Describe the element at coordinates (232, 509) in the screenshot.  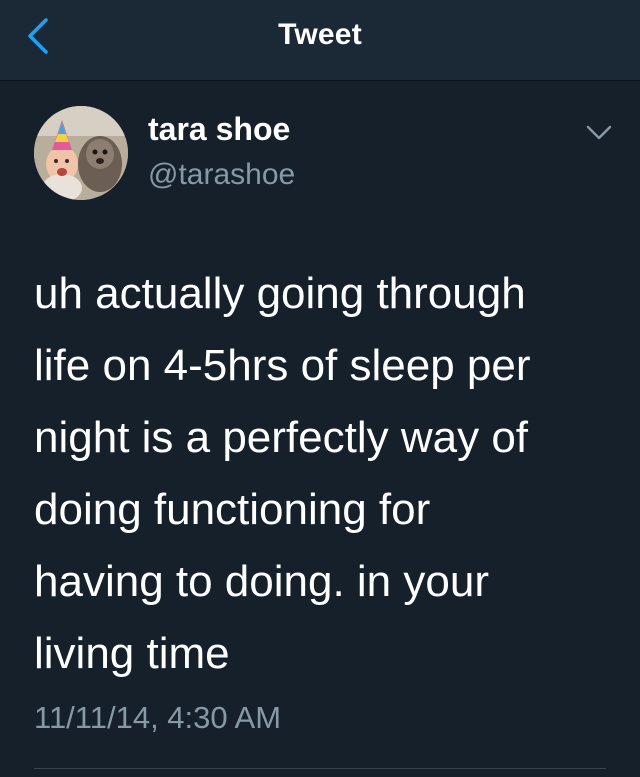
I see `tweet-text-line: doing functioning for` at that location.